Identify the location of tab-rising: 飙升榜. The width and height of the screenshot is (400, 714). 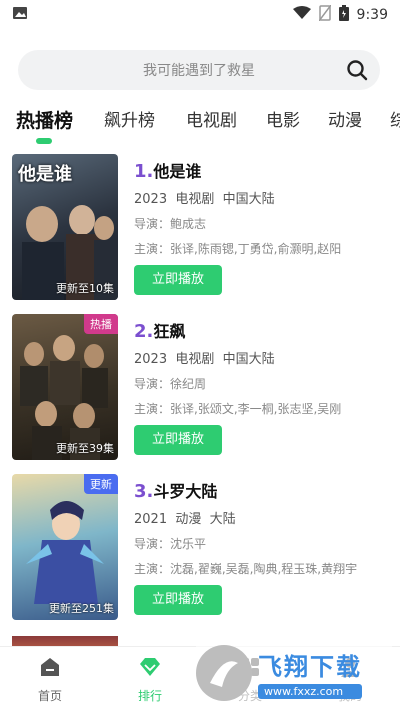
(129, 118).